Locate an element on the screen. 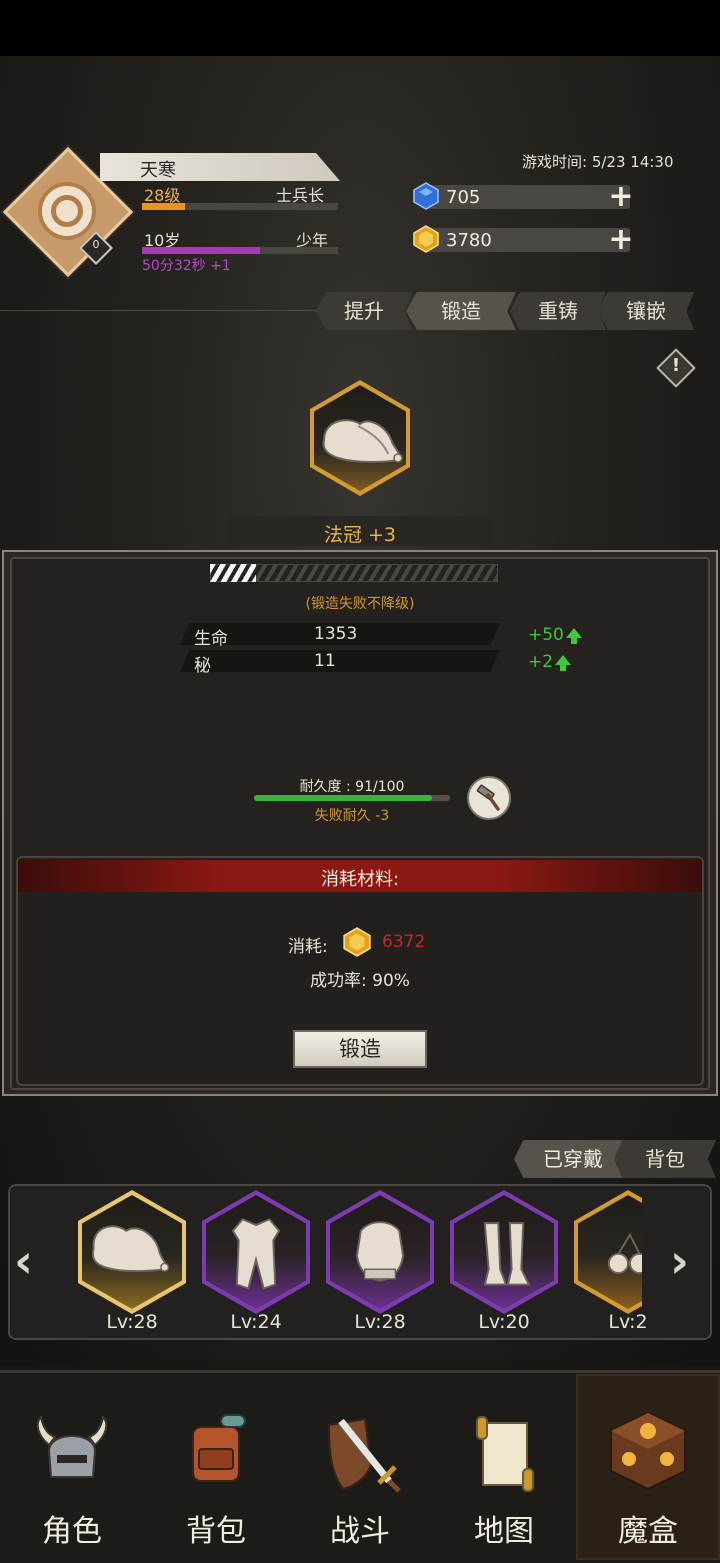 This screenshot has height=1563, width=720. item-name: 法冠 +3 is located at coordinates (360, 535).